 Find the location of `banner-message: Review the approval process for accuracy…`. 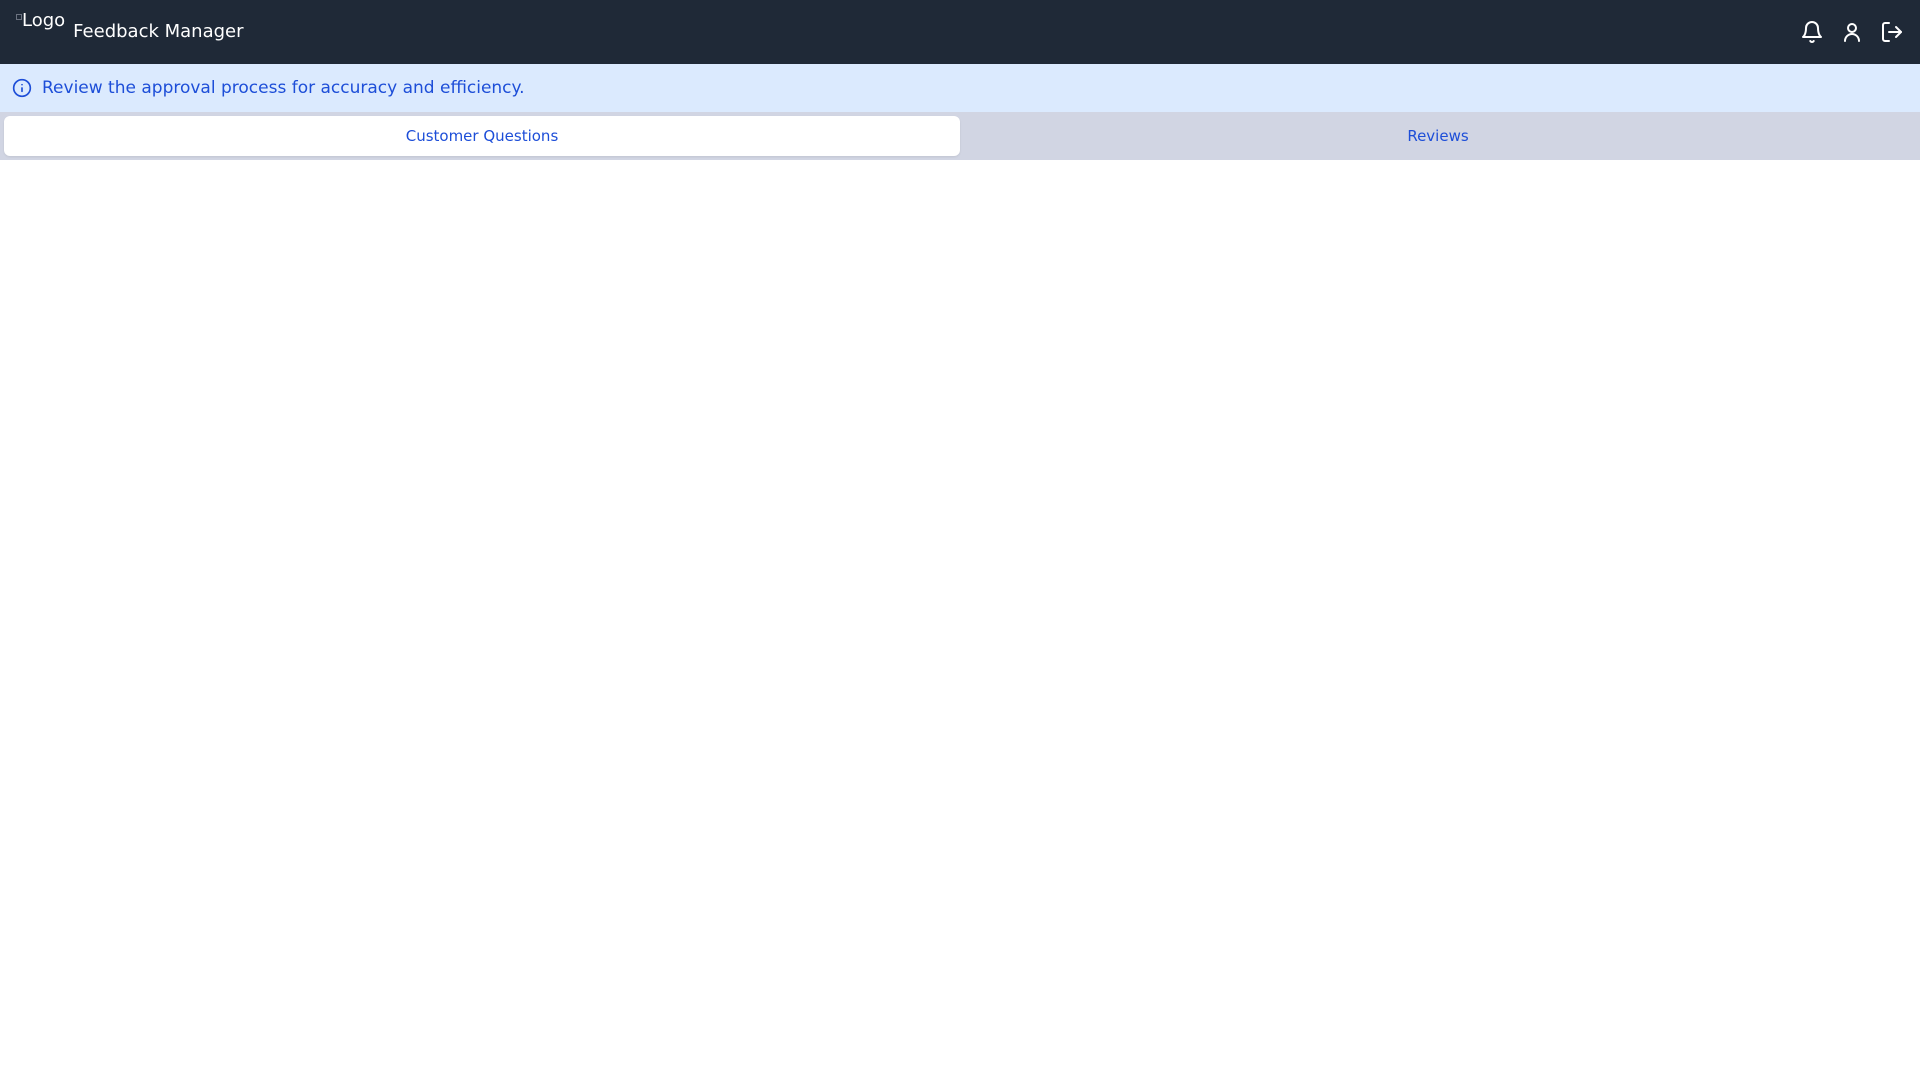

banner-message: Review the approval process for accuracy… is located at coordinates (283, 88).